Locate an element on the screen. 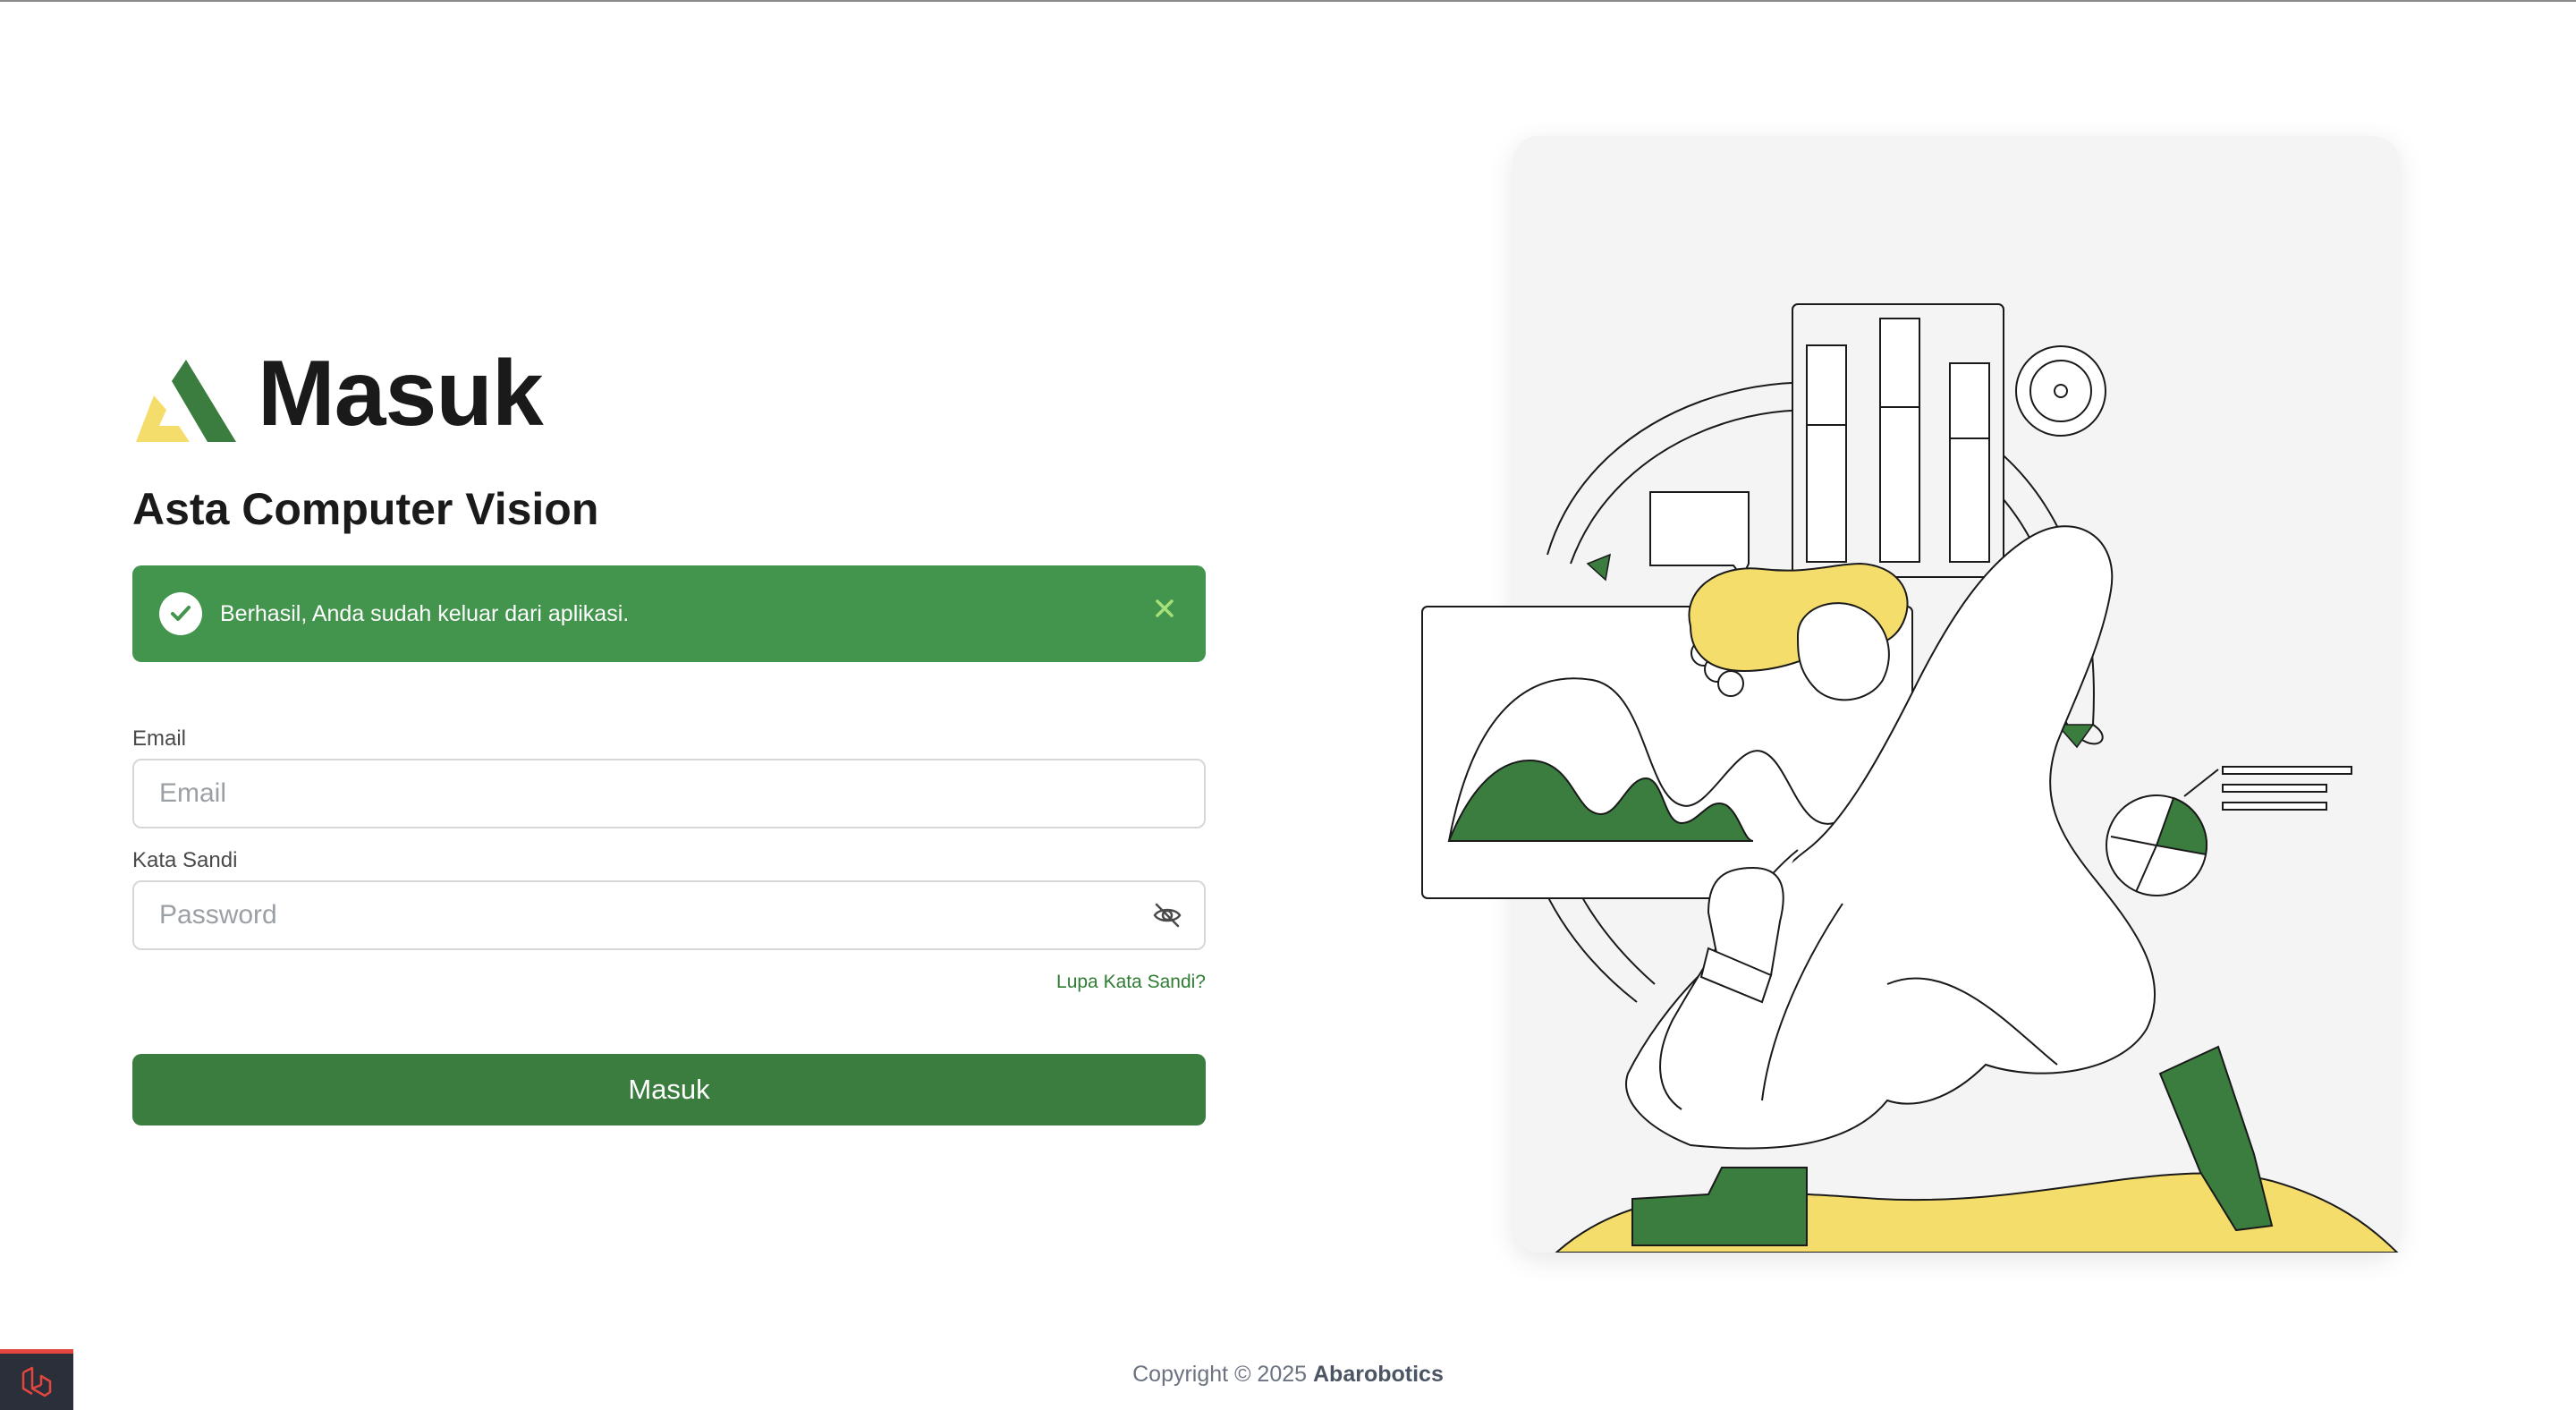  top-border is located at coordinates (1288, 1).